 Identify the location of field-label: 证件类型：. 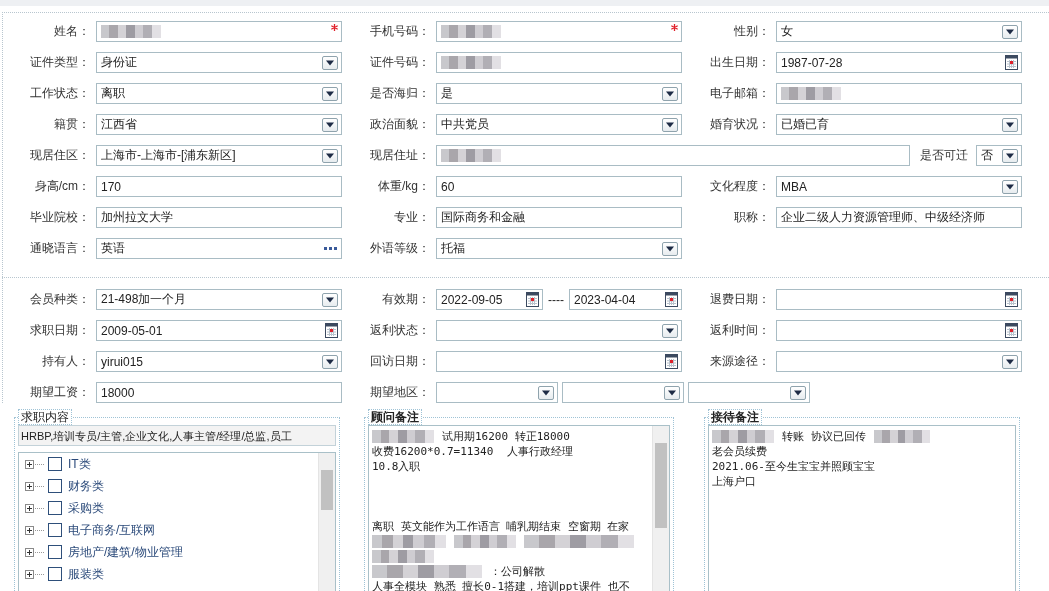
(60, 62).